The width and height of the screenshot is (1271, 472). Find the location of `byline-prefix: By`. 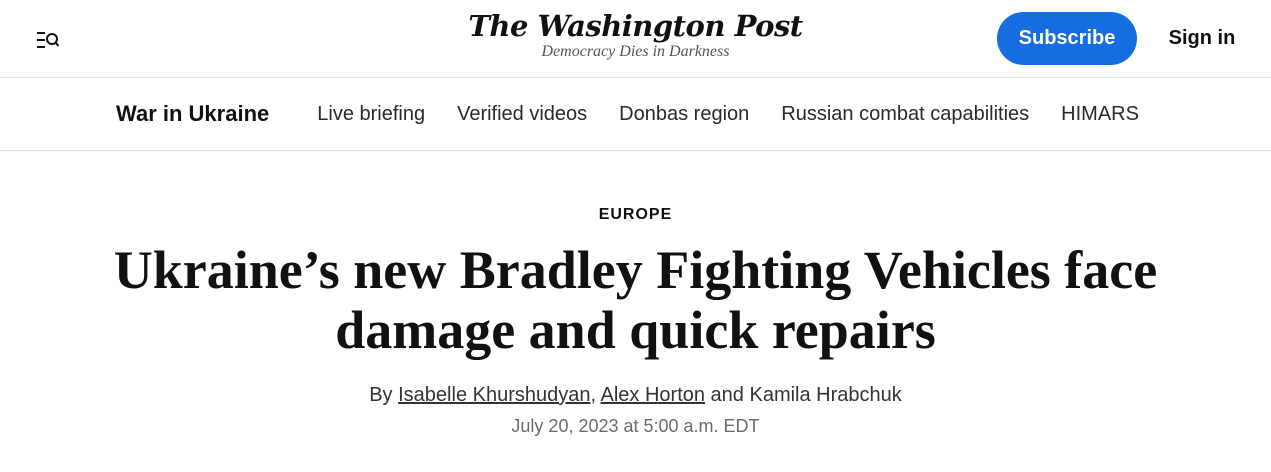

byline-prefix: By is located at coordinates (384, 395).